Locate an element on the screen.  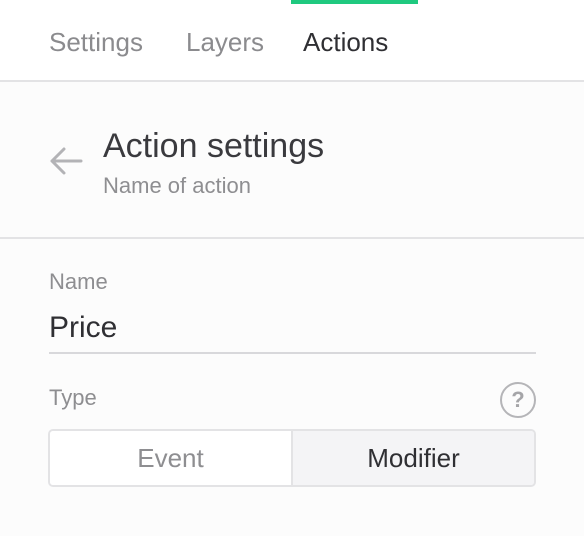
type-option-modifier: Modifier is located at coordinates (412, 458).